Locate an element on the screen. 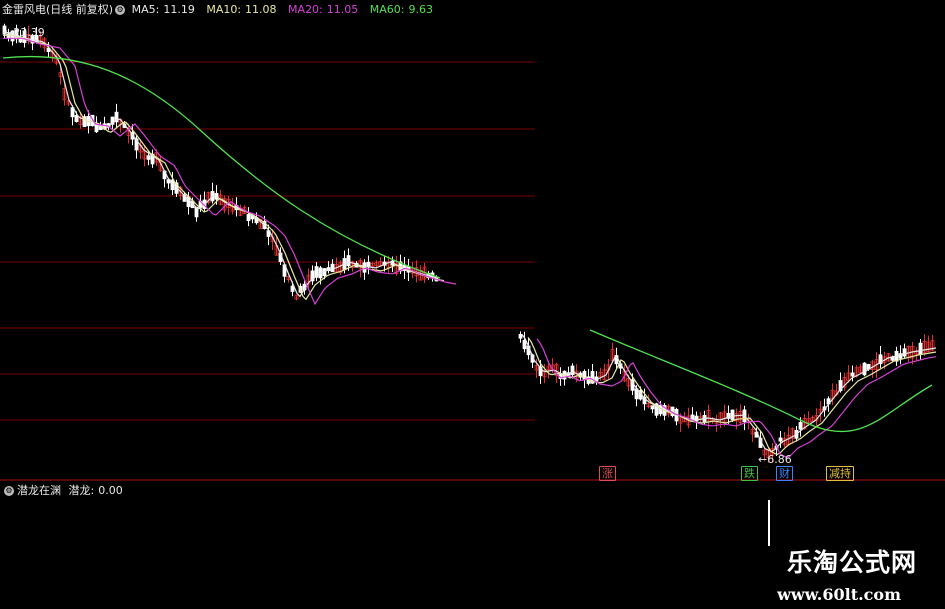 This screenshot has width=945, height=609. signal-tag-reduce-text: 减持 is located at coordinates (840, 473).